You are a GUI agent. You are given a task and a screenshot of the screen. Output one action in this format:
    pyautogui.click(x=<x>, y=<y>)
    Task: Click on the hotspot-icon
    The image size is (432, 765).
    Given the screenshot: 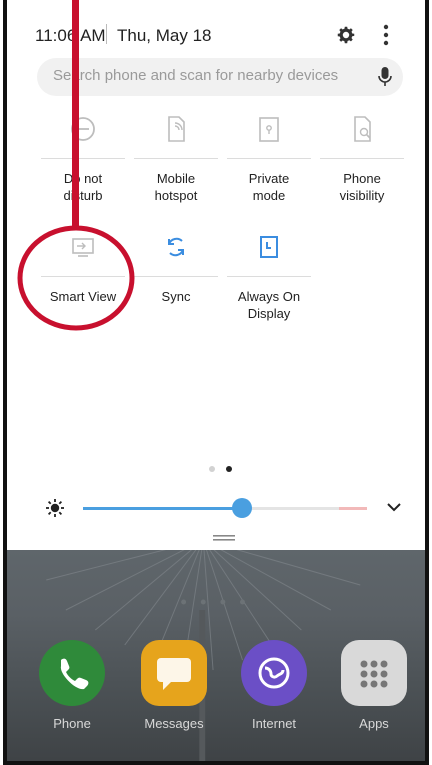 What is the action you would take?
    pyautogui.click(x=176, y=129)
    